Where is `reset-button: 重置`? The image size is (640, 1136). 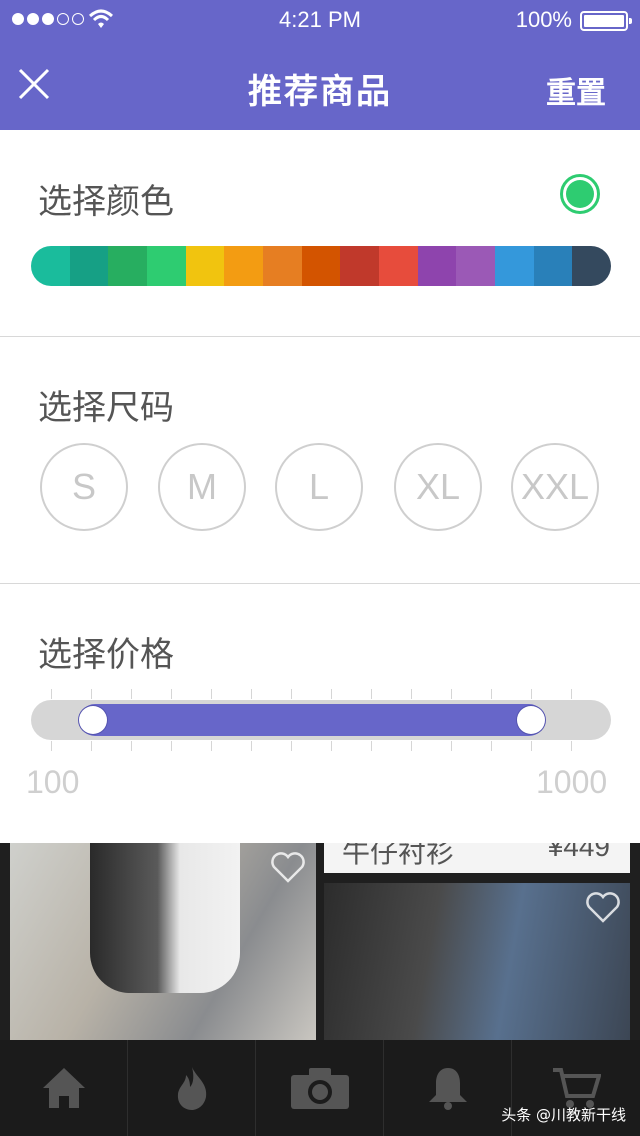
reset-button: 重置 is located at coordinates (576, 90).